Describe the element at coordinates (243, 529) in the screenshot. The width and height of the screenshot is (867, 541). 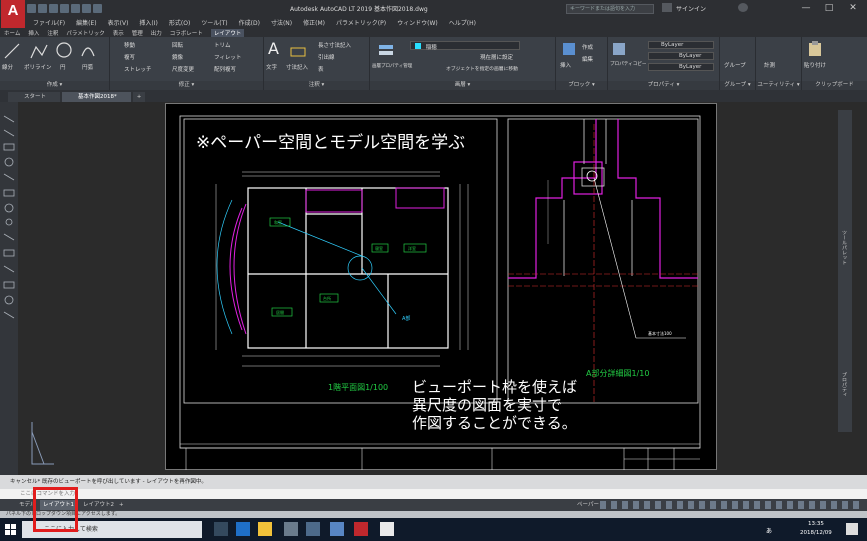
I see `edge-icon` at that location.